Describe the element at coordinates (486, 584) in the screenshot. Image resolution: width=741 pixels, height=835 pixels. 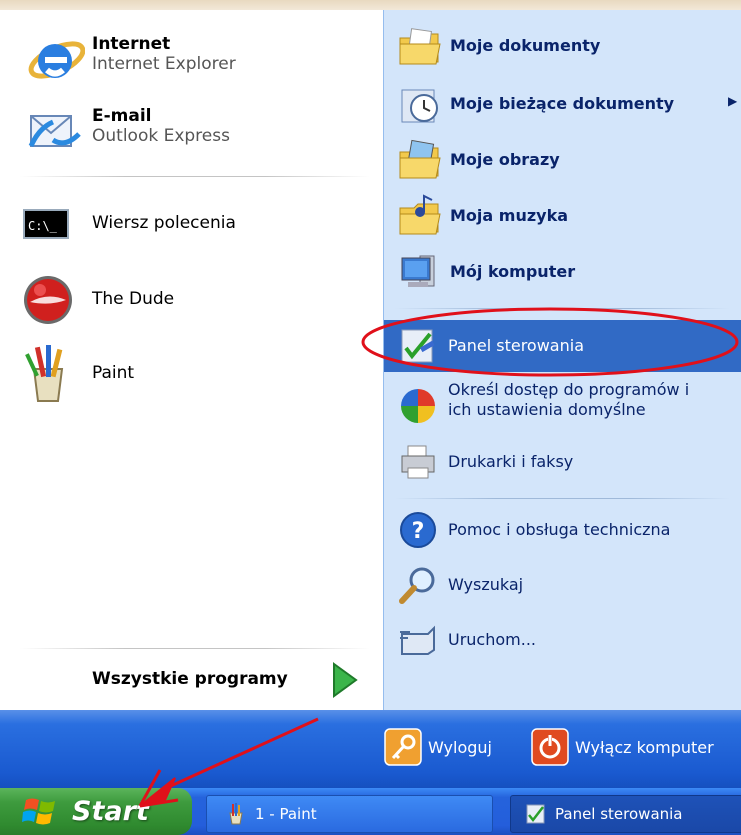
I see `help-label: Wyszukaj` at that location.